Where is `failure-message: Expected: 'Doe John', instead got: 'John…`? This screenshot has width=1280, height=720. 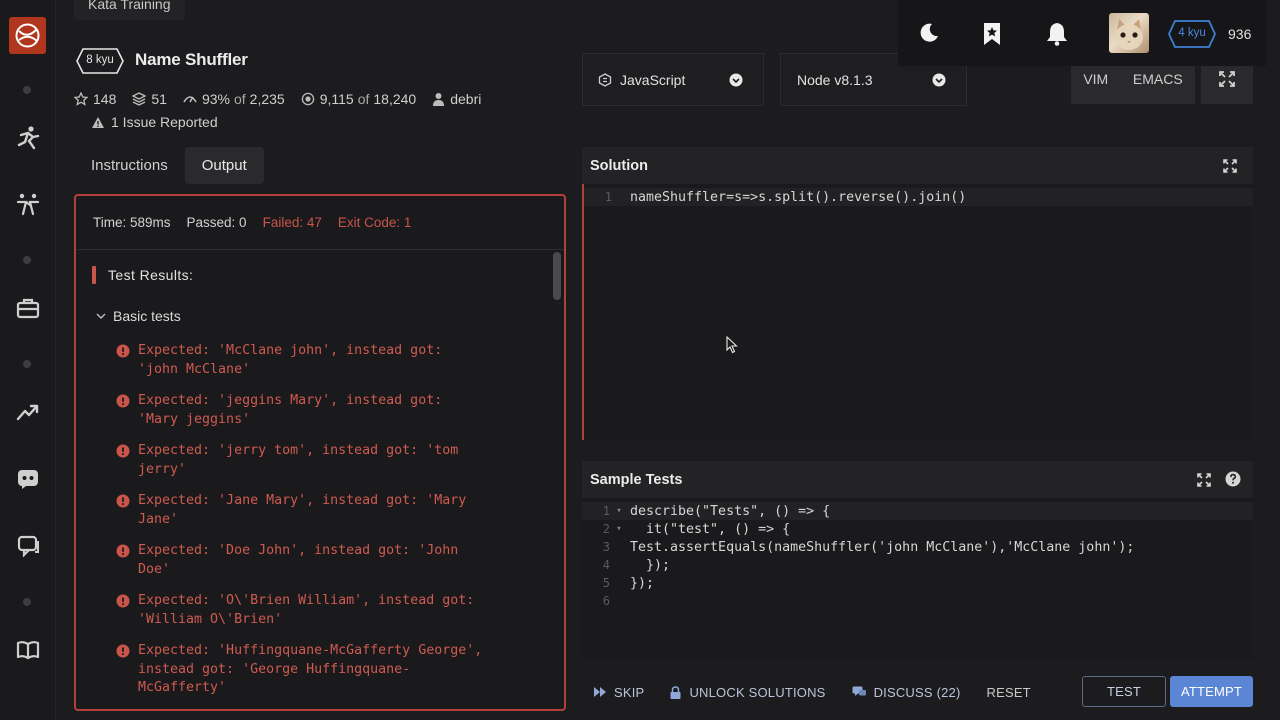
failure-message: Expected: 'Doe John', instead got: 'John… is located at coordinates (298, 560).